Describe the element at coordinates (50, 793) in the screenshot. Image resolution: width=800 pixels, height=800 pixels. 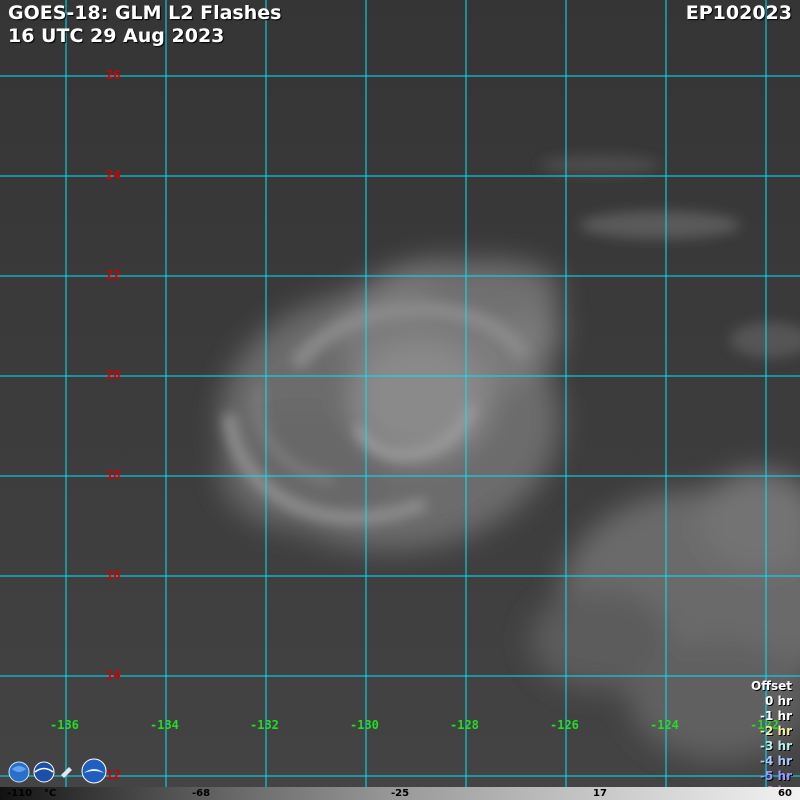
I see `colorbar-unit: °C` at that location.